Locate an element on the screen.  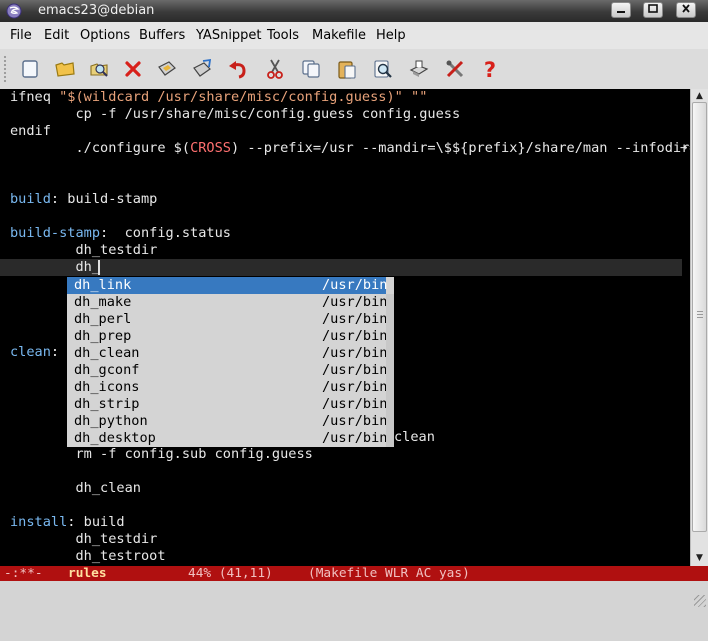
minimize-icon is located at coordinates (621, 12).